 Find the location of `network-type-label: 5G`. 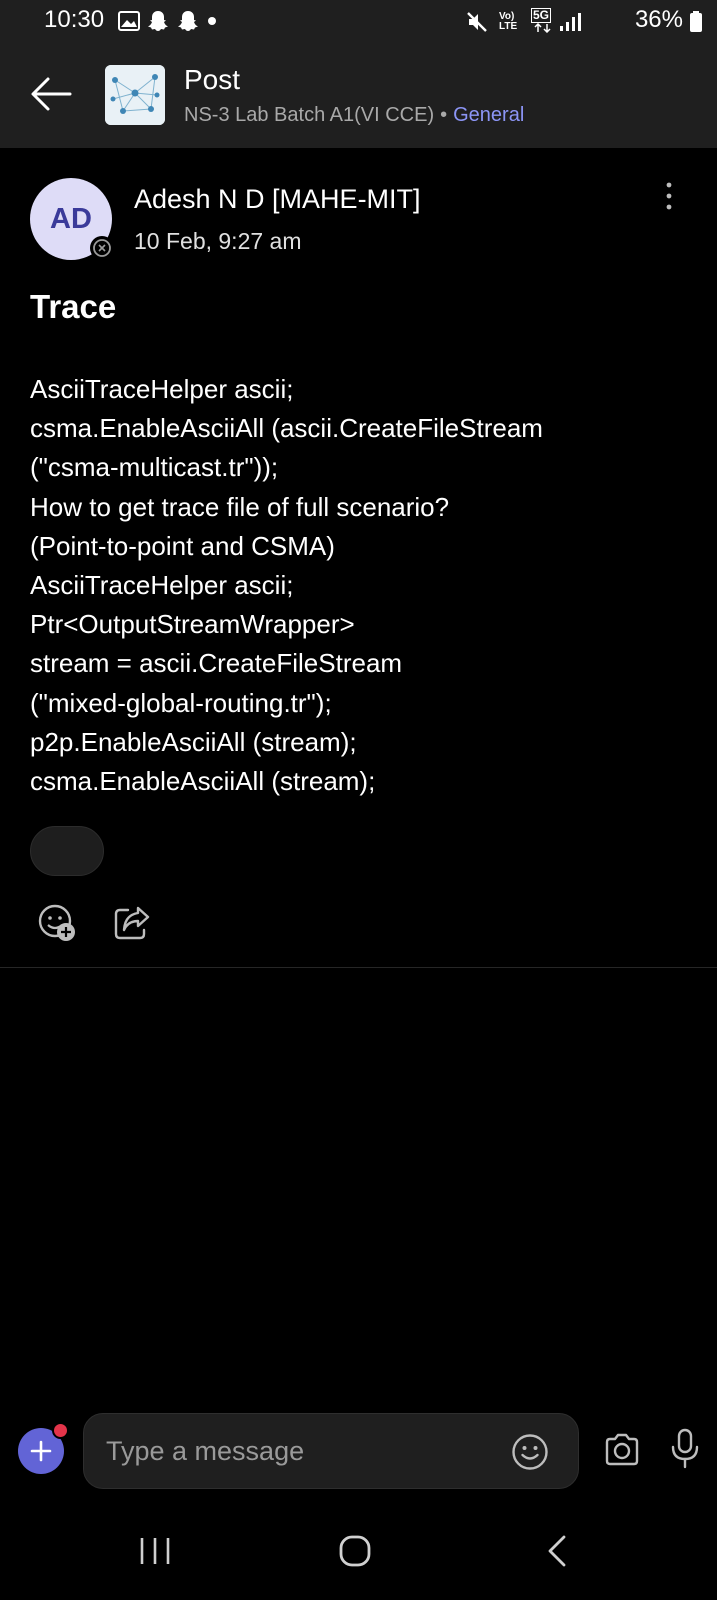

network-type-label: 5G is located at coordinates (541, 15).